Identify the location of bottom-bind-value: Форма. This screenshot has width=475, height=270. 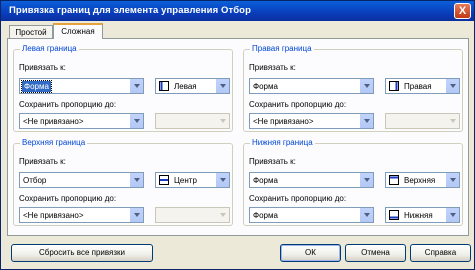
(265, 180).